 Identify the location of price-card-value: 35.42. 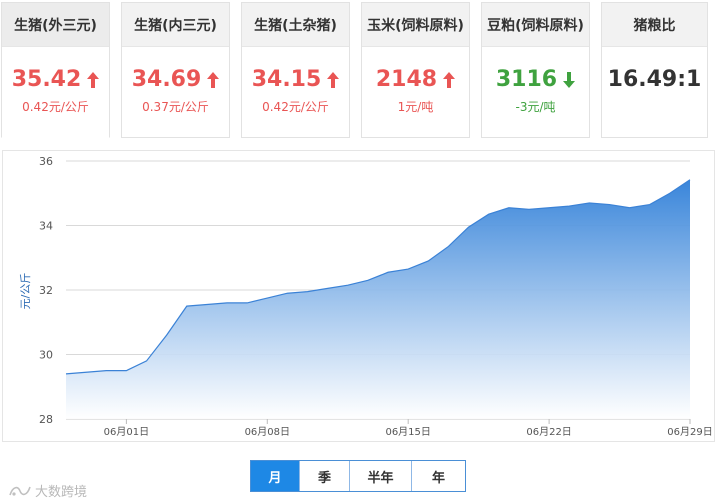
(46, 79).